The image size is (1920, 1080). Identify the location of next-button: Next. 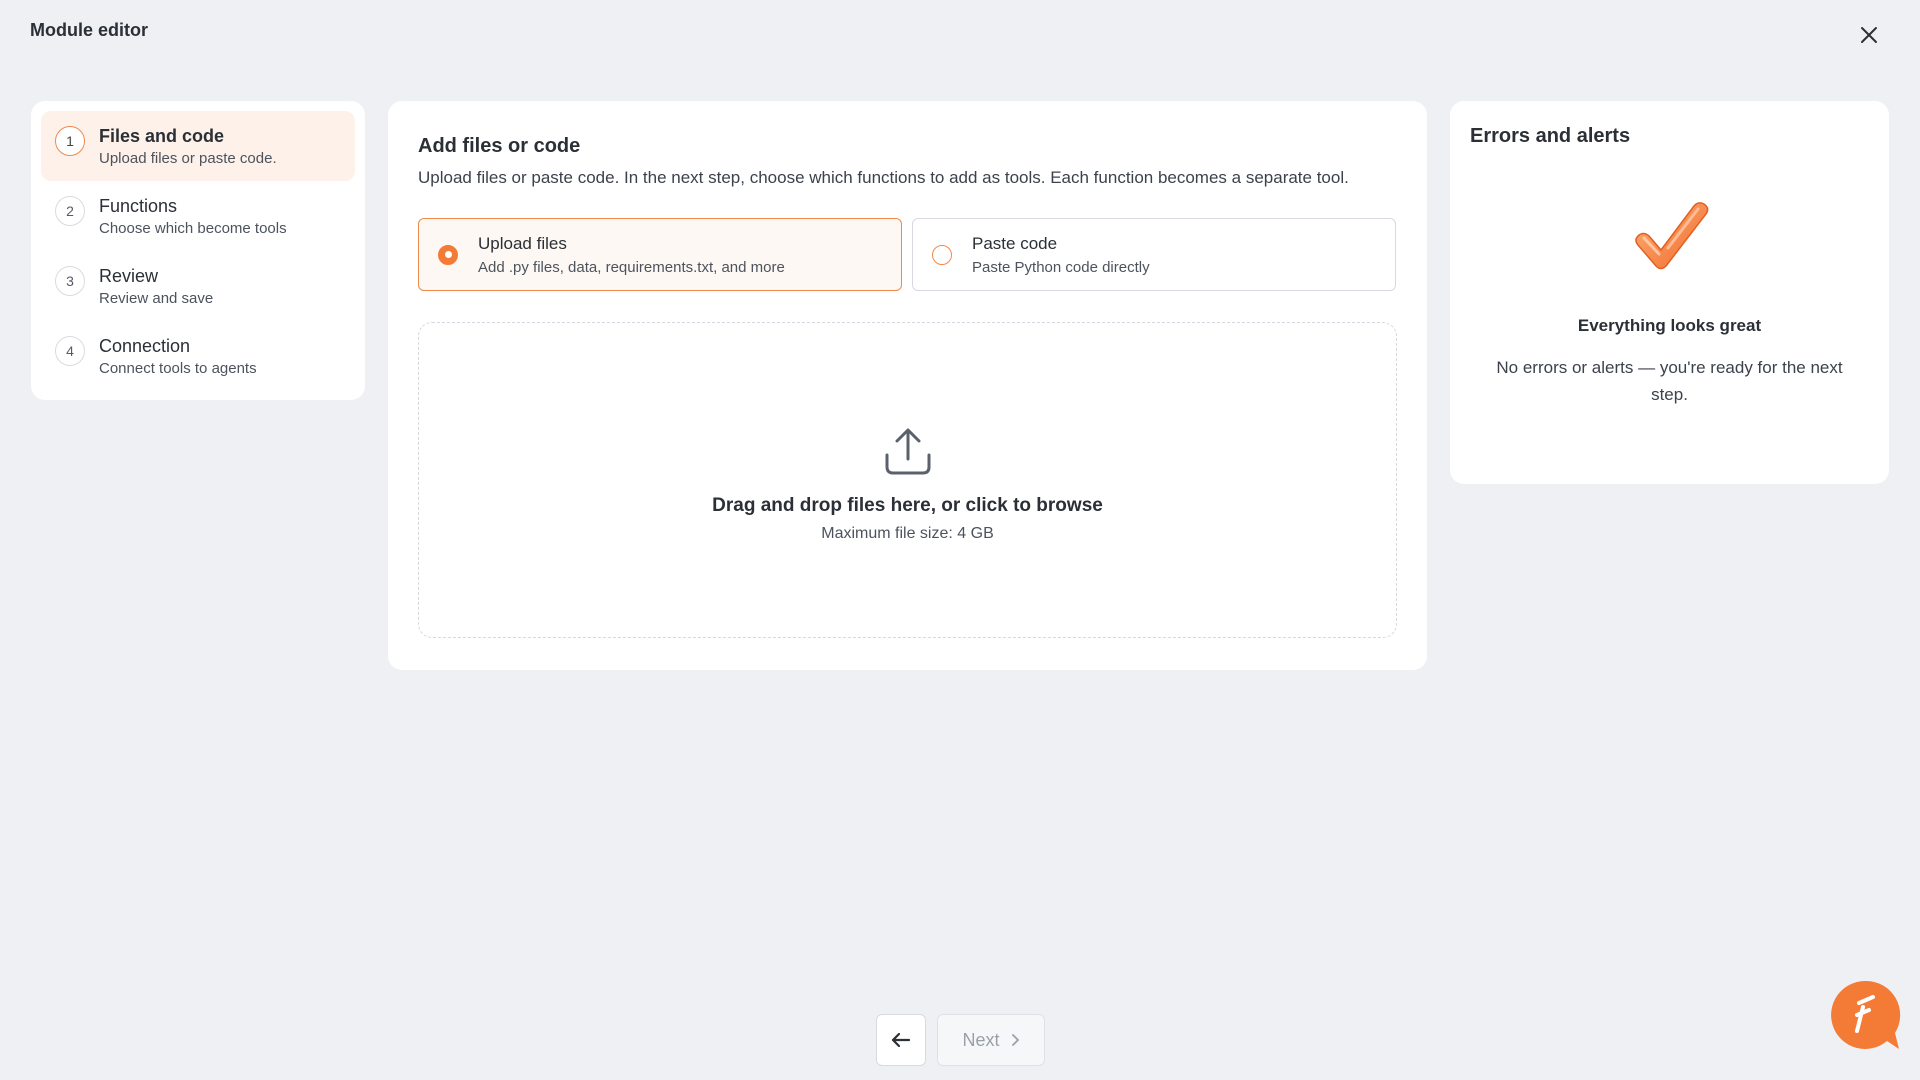
(991, 1040).